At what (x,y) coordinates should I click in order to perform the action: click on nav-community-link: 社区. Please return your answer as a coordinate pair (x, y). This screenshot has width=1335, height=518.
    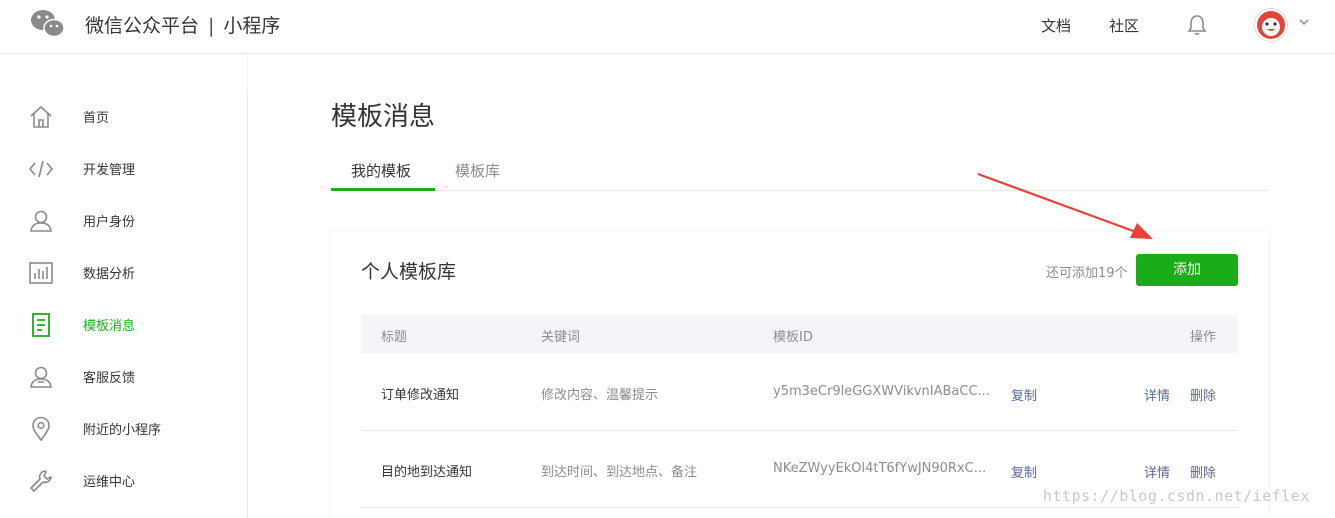
    Looking at the image, I should click on (1124, 25).